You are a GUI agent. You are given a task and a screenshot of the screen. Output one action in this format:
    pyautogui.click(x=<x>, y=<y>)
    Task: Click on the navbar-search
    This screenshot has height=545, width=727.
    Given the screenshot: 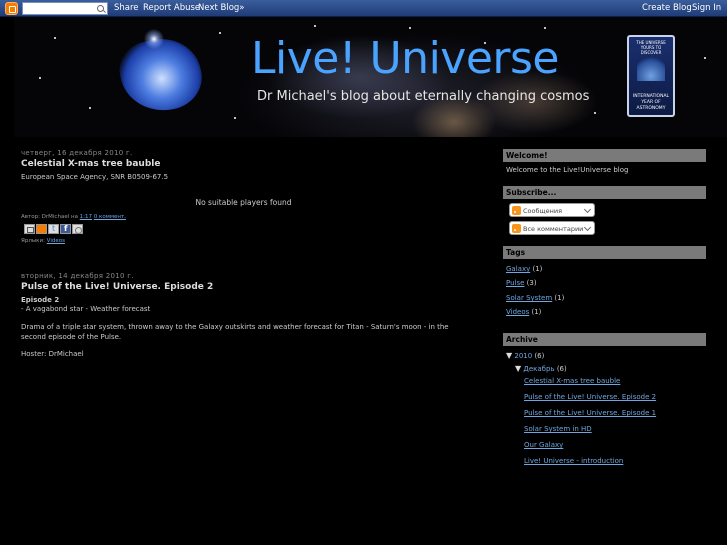 What is the action you would take?
    pyautogui.click(x=65, y=8)
    